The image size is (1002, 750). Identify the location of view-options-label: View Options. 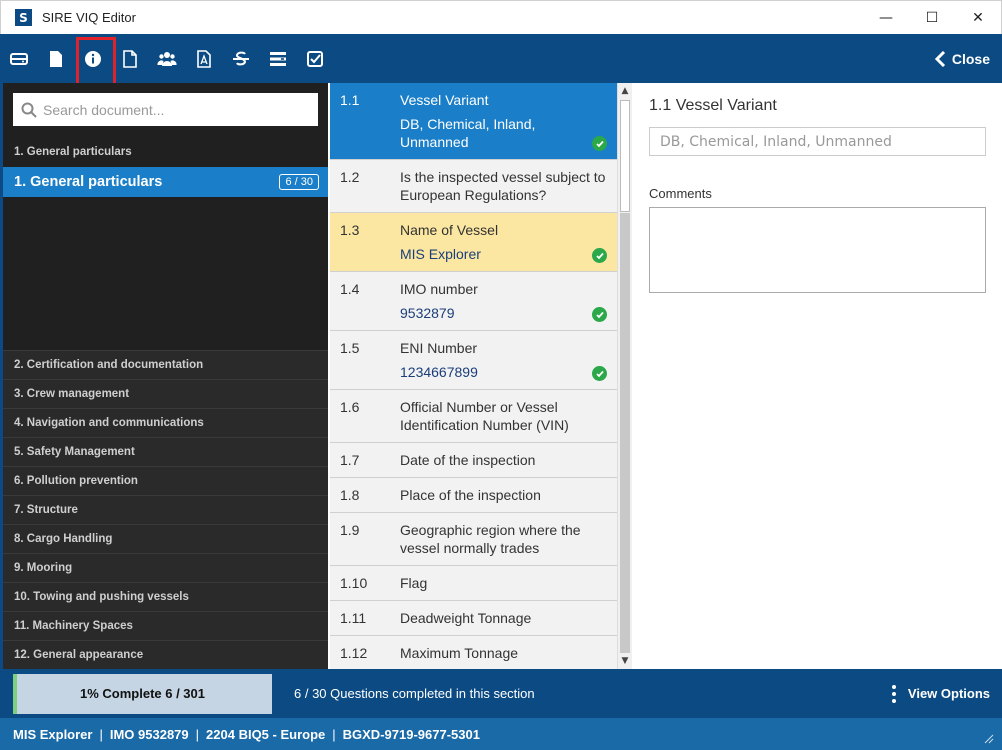
(948, 693).